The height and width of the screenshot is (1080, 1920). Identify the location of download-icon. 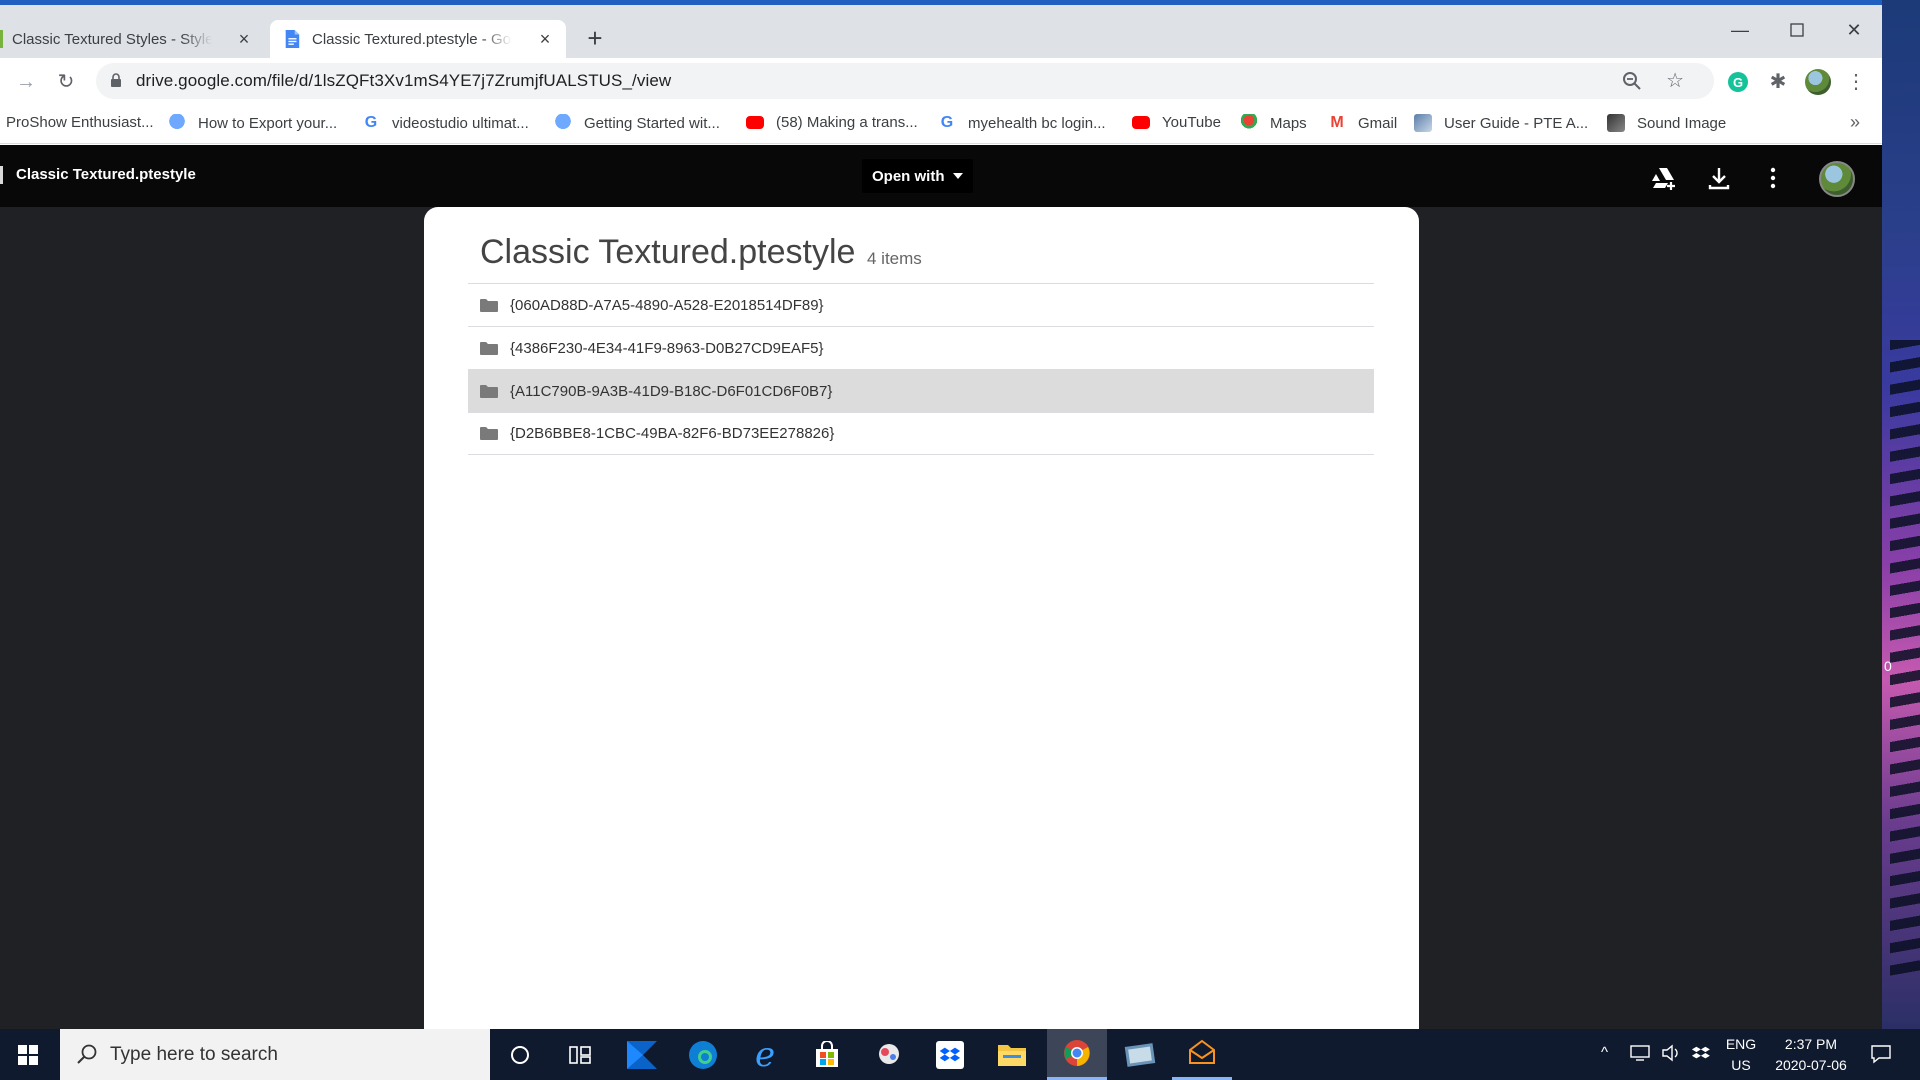
(1719, 178).